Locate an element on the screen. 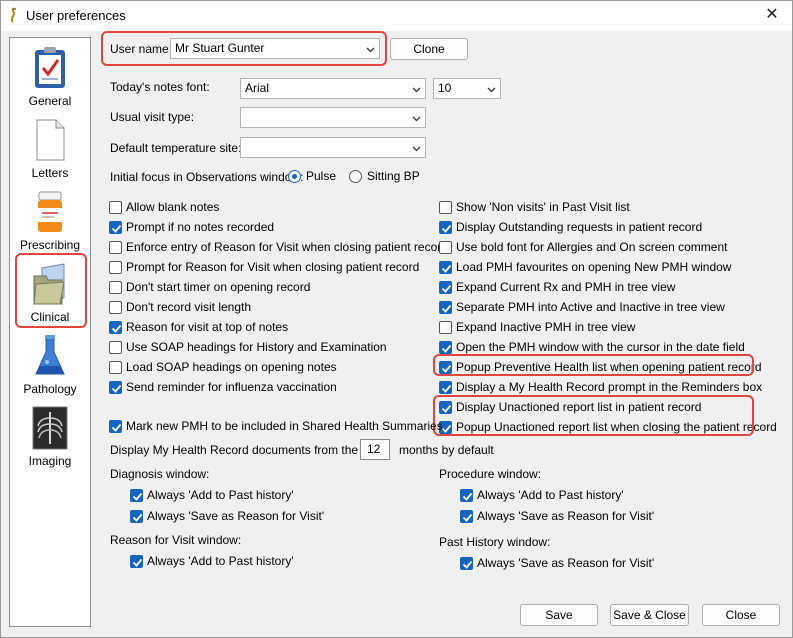 Image resolution: width=793 pixels, height=638 pixels. radio-sitting-bp-label: Sitting BP is located at coordinates (393, 176).